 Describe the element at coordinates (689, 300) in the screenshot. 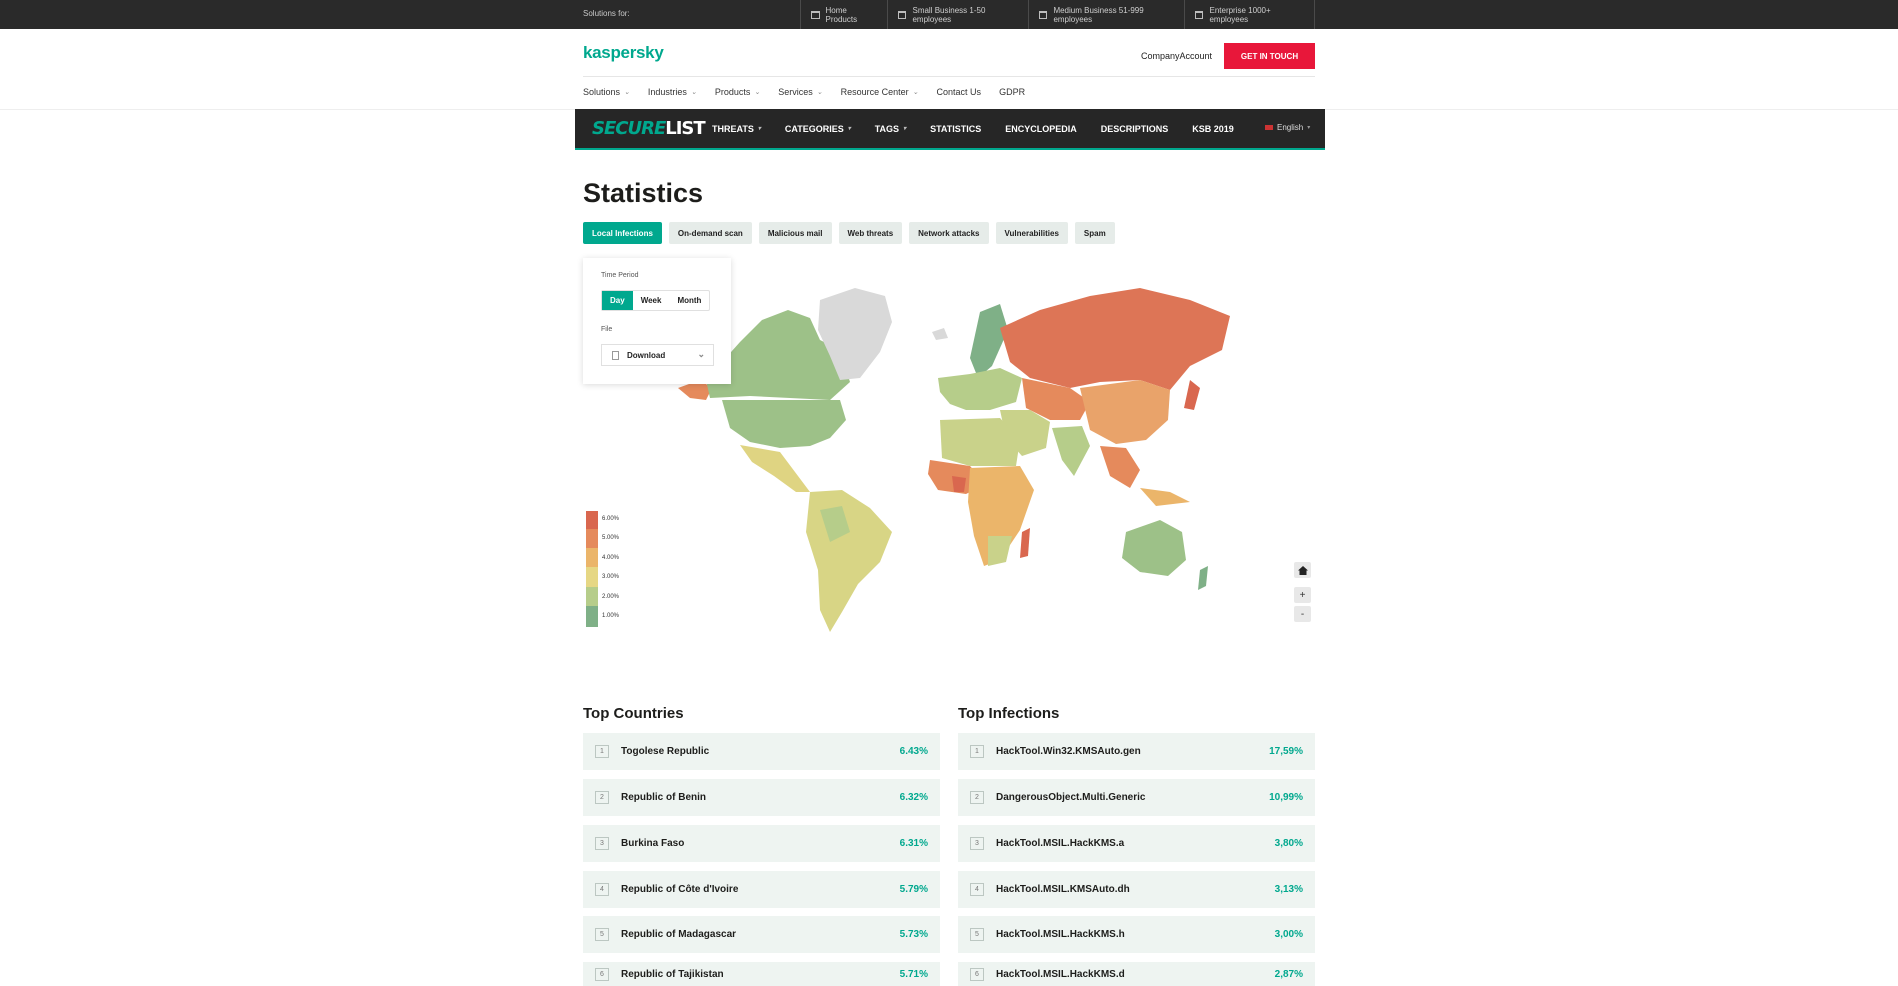

I see `period-month-button: Month` at that location.